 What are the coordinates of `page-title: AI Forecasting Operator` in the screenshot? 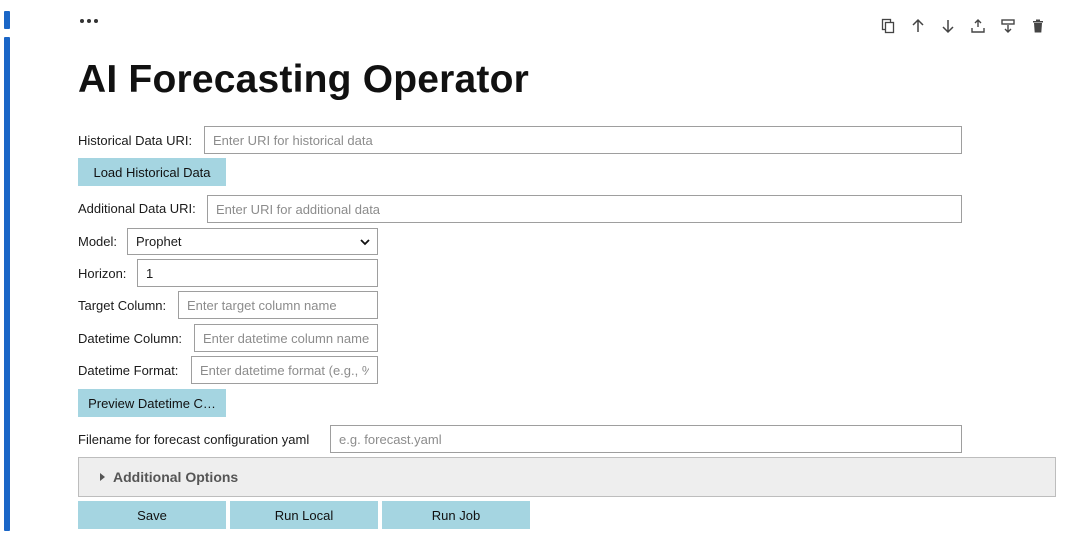 It's located at (304, 79).